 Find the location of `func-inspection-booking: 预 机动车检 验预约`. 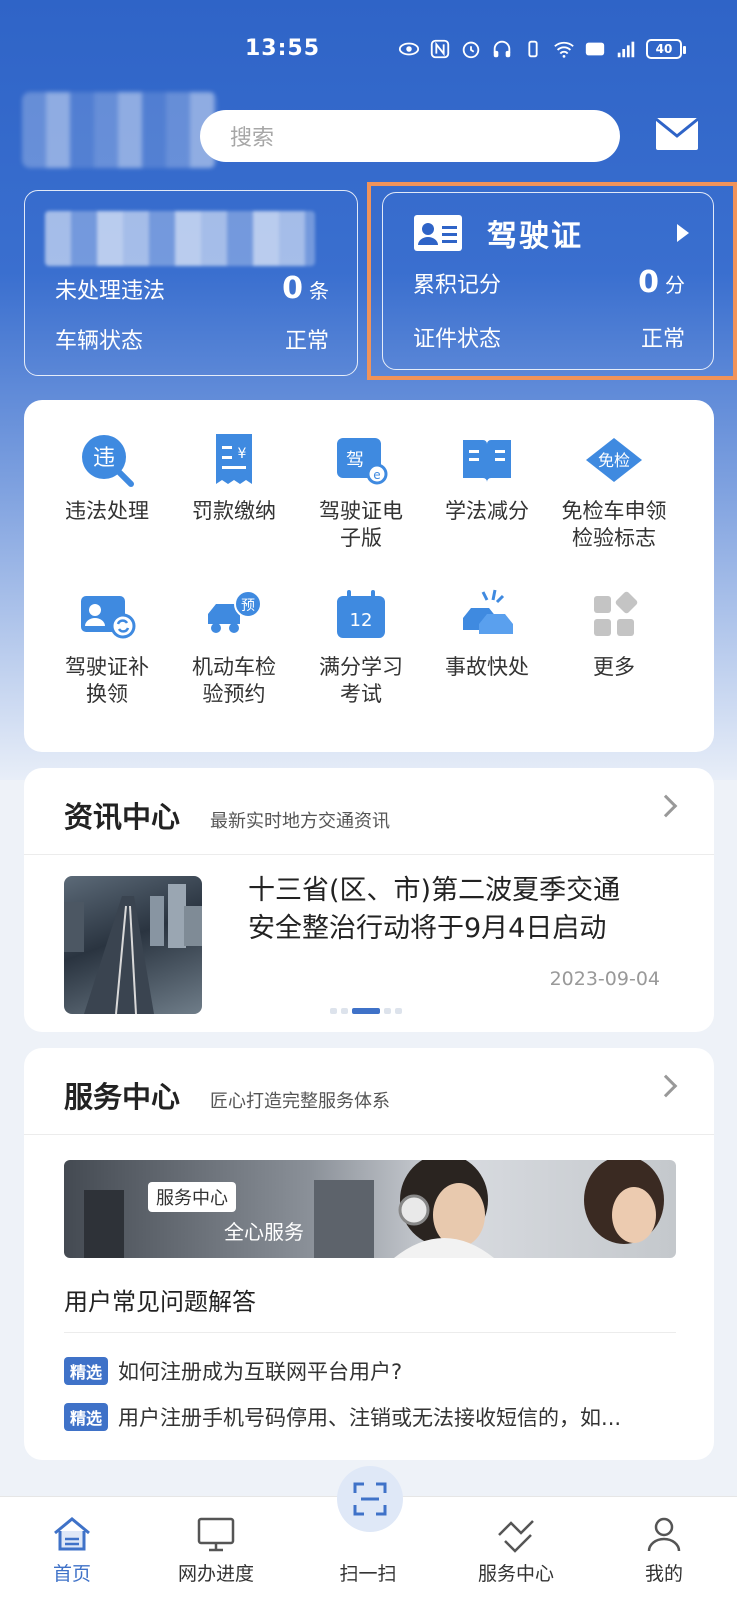

func-inspection-booking: 预 机动车检 验预约 is located at coordinates (234, 647).